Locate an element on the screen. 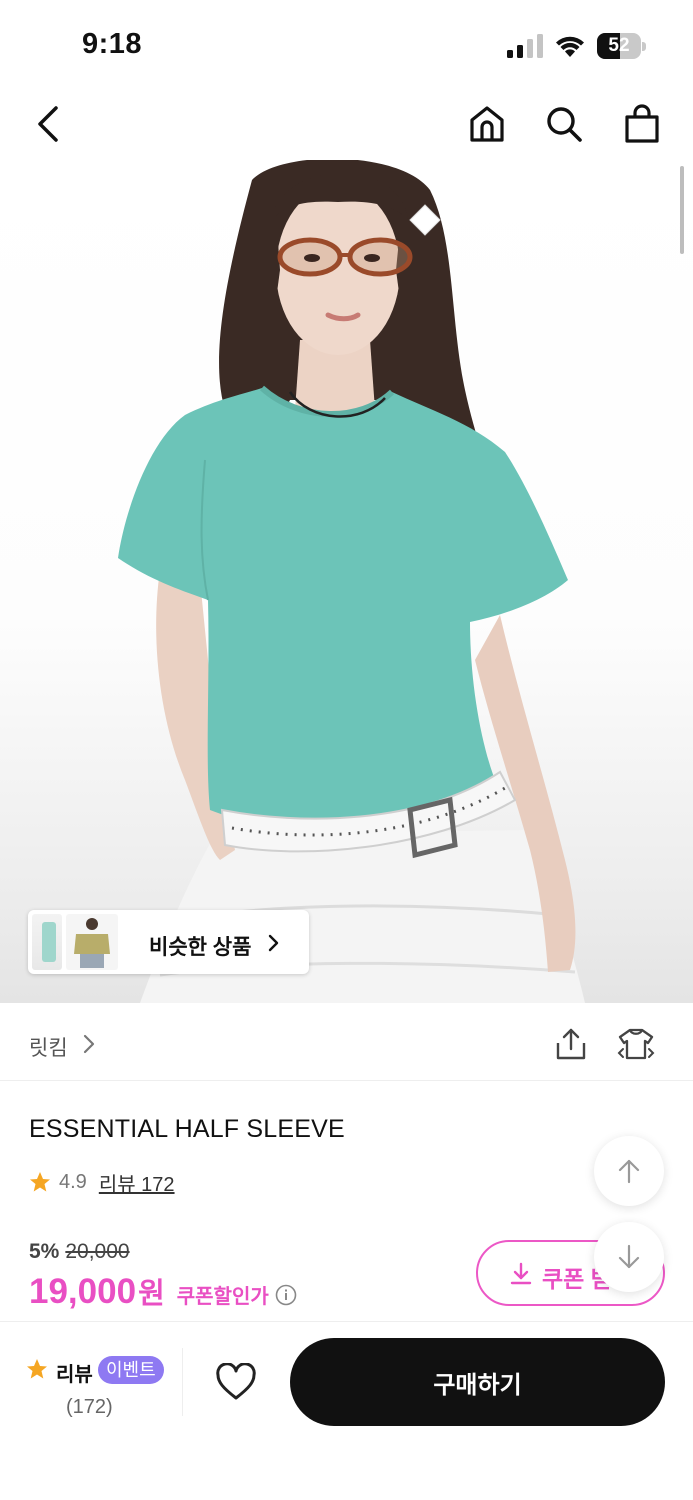  sale-price: 19,000 is located at coordinates (83, 1291).